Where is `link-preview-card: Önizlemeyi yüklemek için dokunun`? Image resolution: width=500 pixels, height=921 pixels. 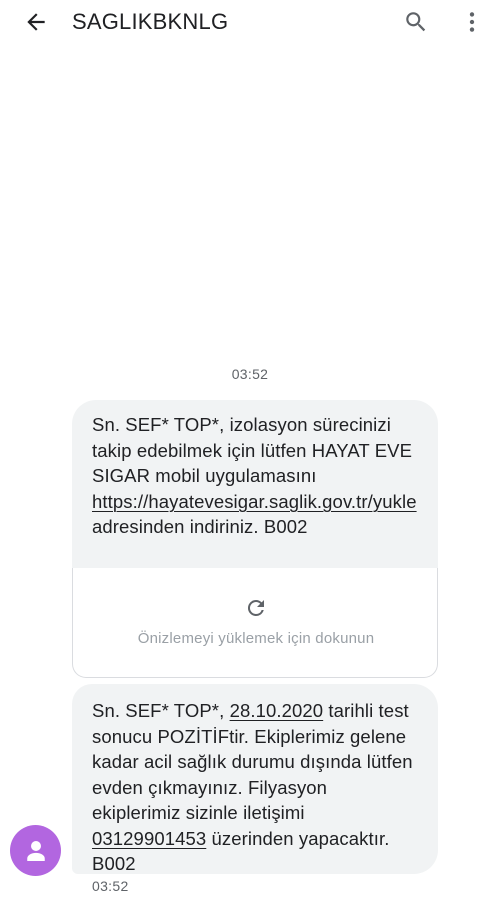
link-preview-card: Önizlemeyi yüklemek için dokunun is located at coordinates (255, 623).